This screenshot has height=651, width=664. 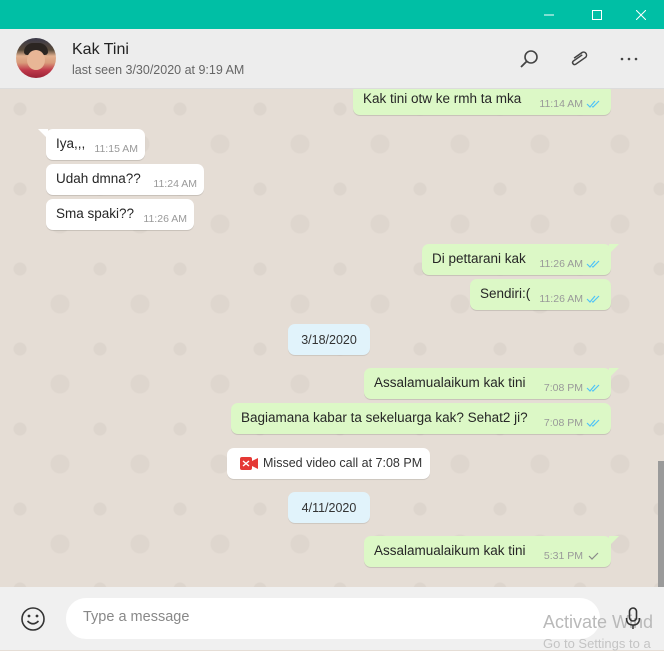 What do you see at coordinates (100, 50) in the screenshot?
I see `contact-name: Kak Tini` at bounding box center [100, 50].